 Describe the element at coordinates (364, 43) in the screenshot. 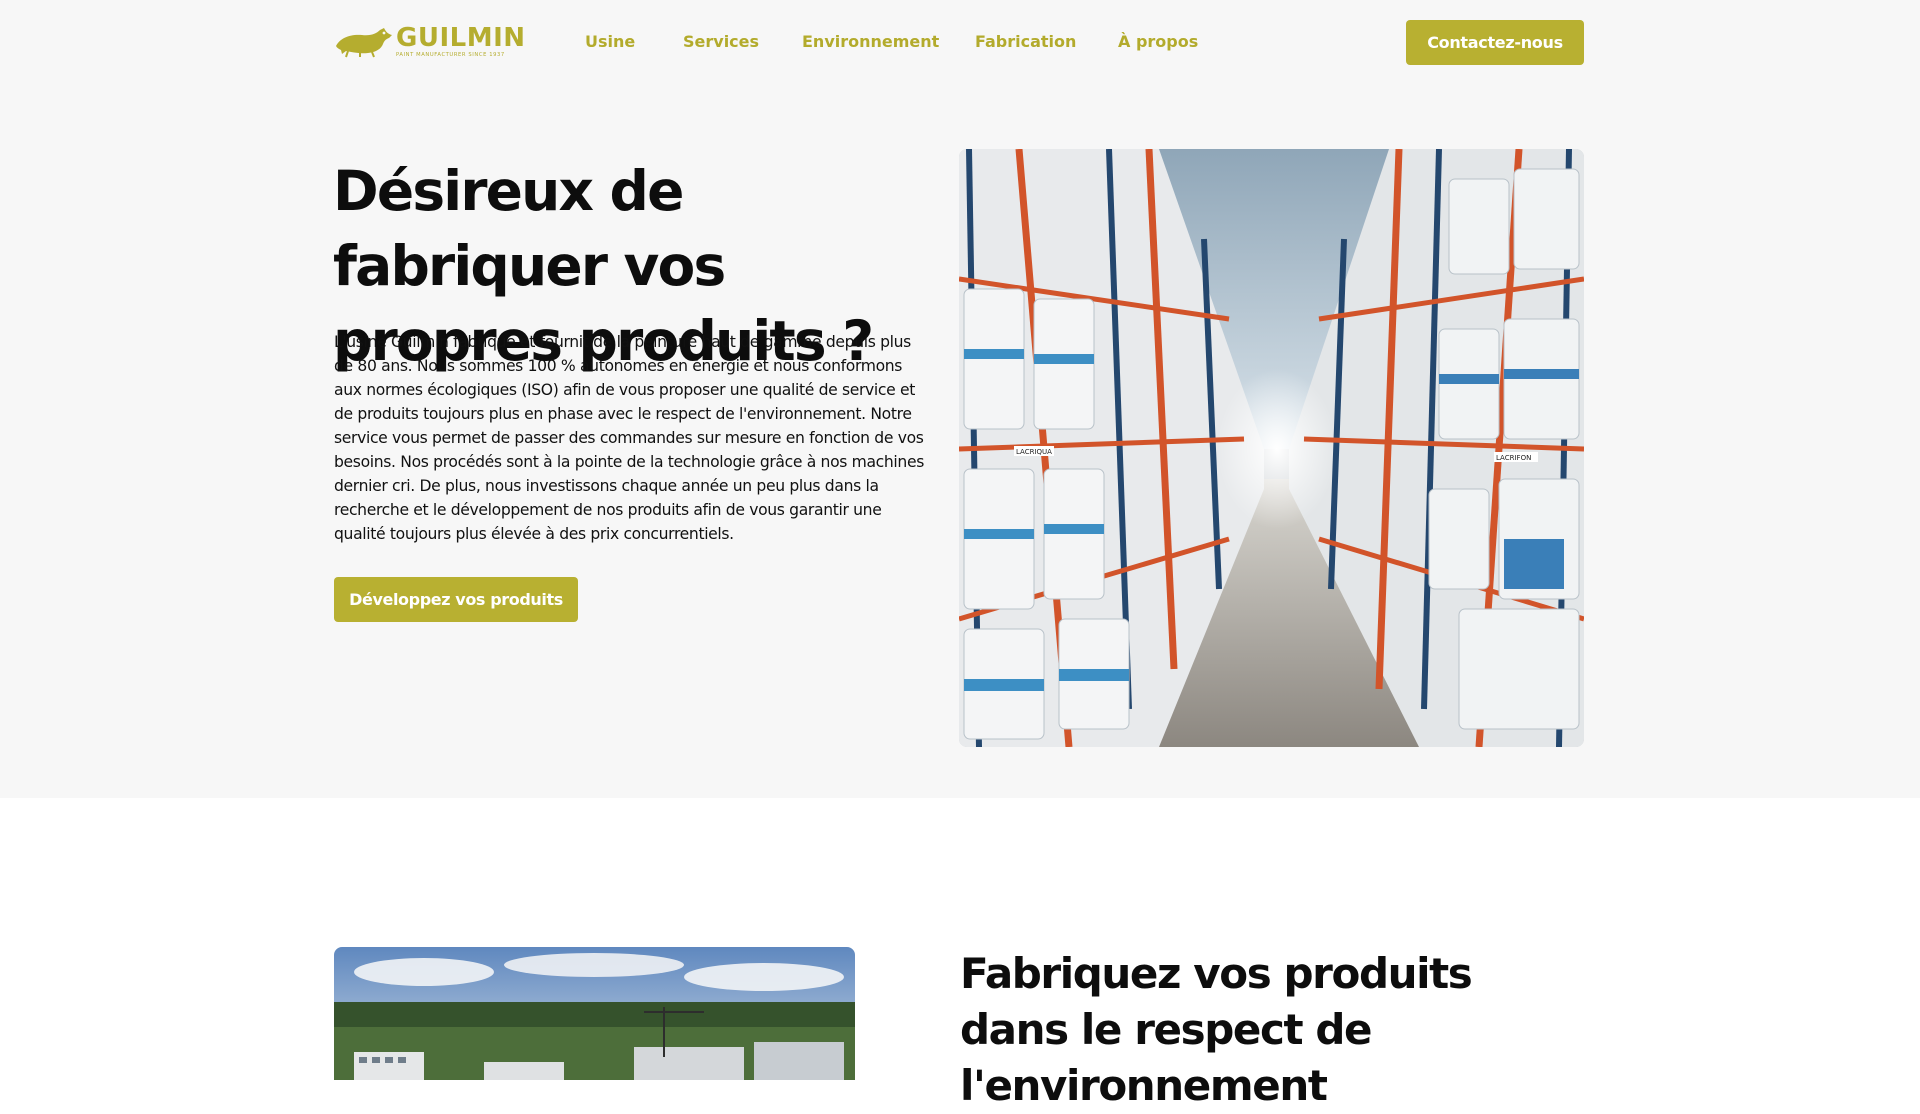

I see `chameleon-icon` at that location.